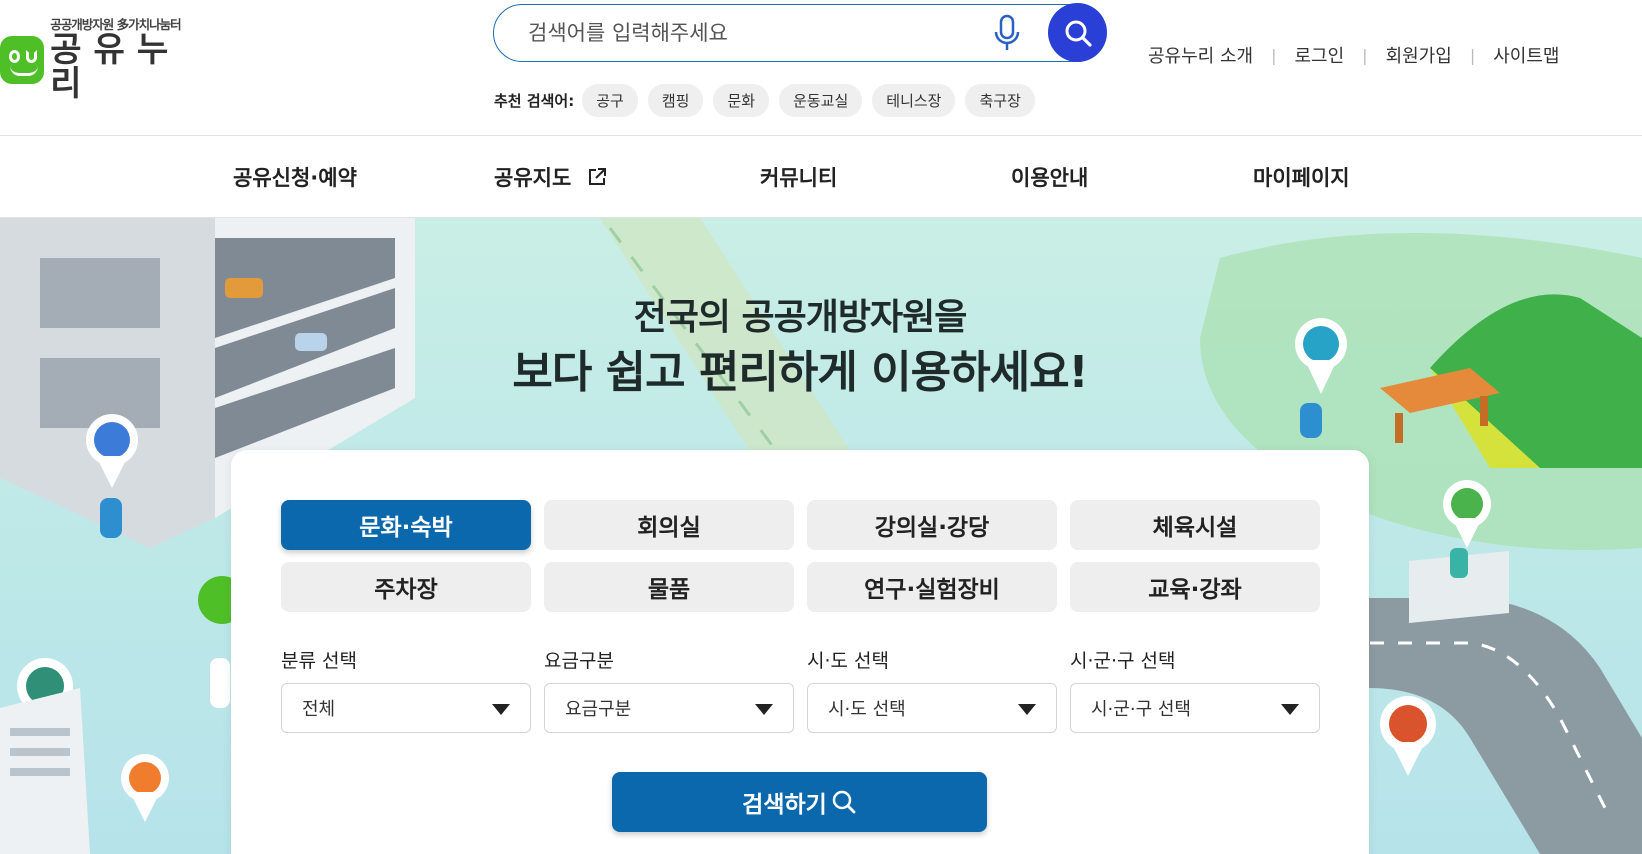 The height and width of the screenshot is (854, 1642). I want to click on recommended-keywords: 추천 검색어: 공구 캠핑 문화 운동교실 테니스장 축구장, so click(769, 100).